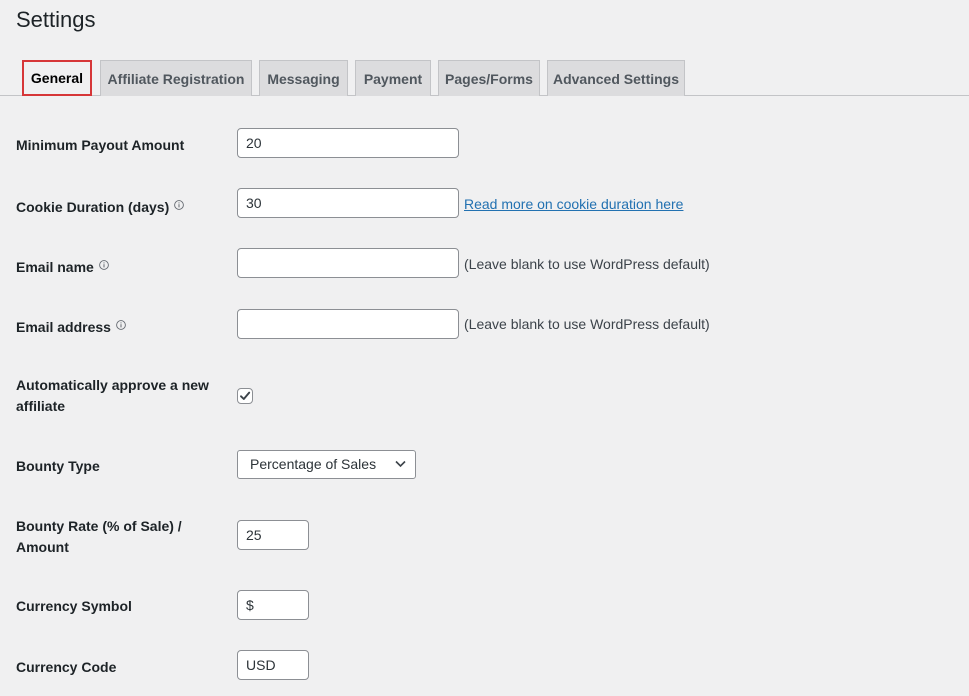 The image size is (969, 696). What do you see at coordinates (112, 395) in the screenshot?
I see `auto-approve-label: Automatically approve a new affiliate` at bounding box center [112, 395].